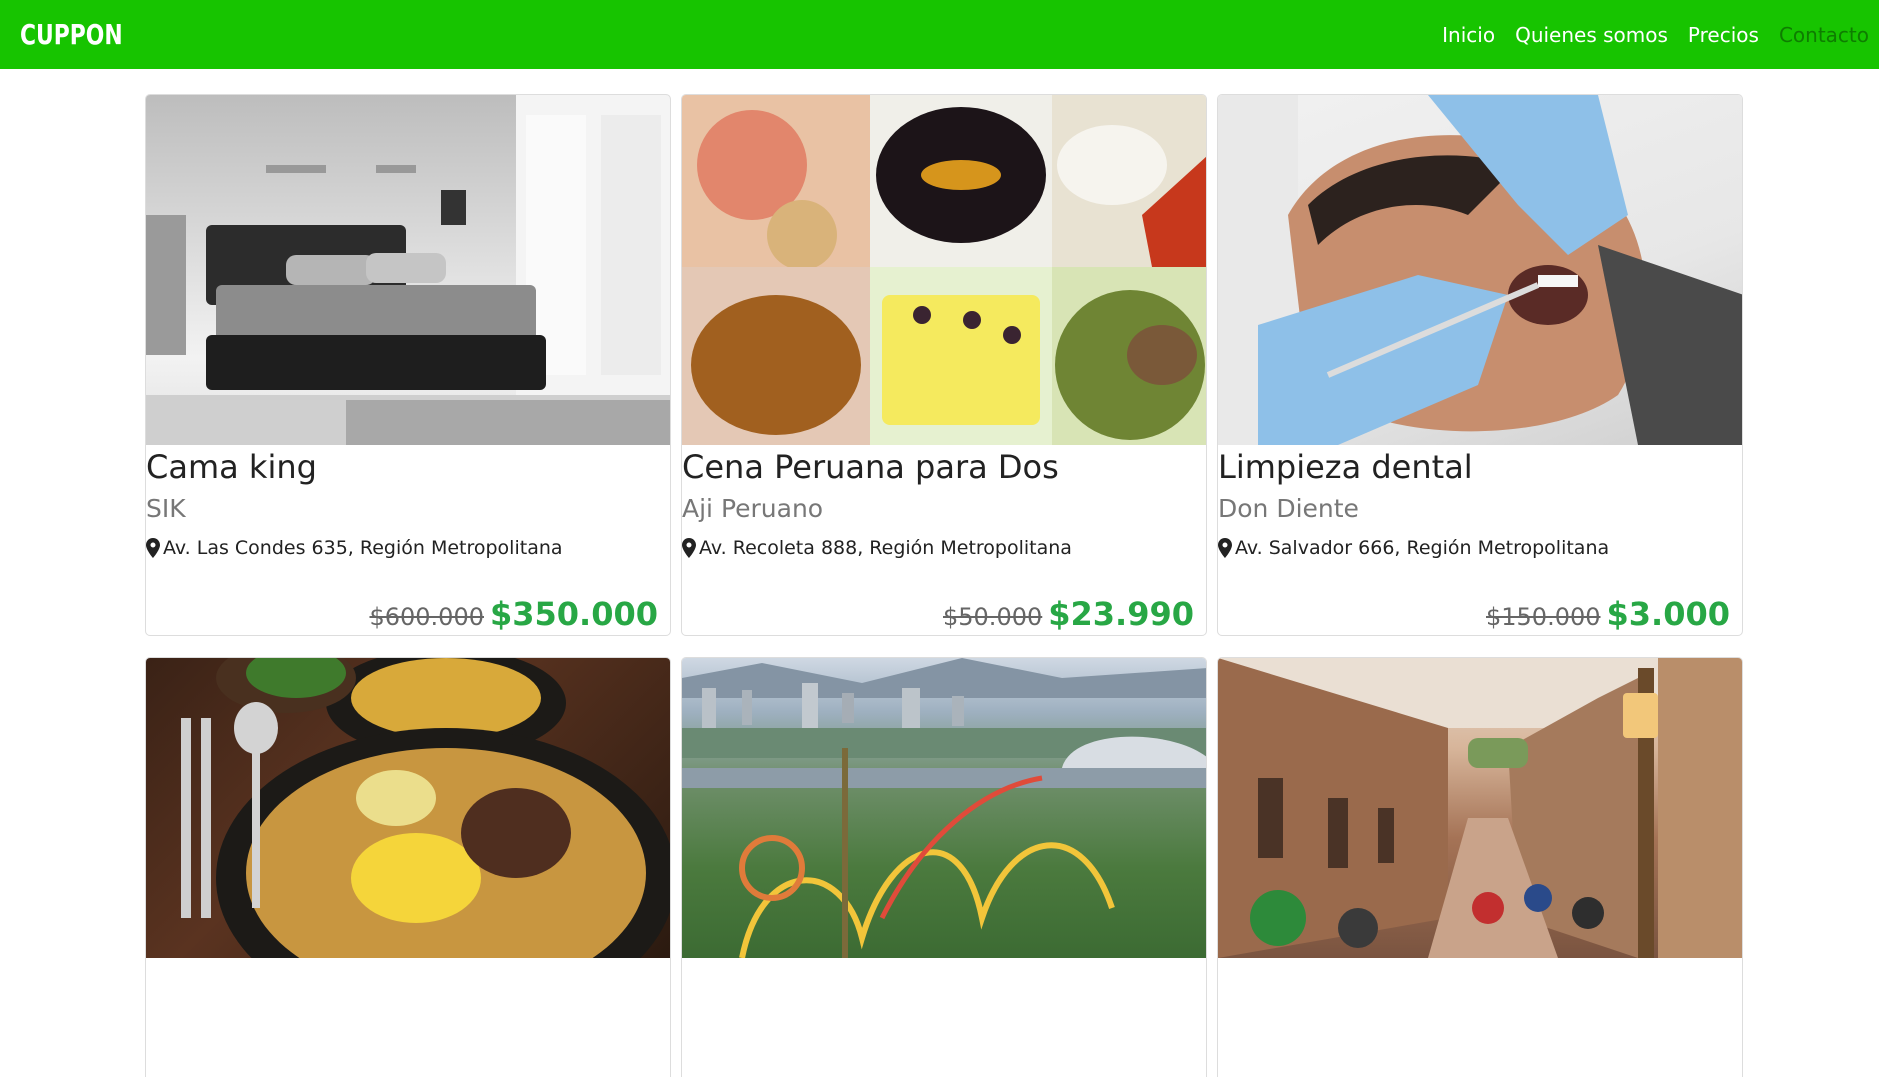 The width and height of the screenshot is (1879, 1077). Describe the element at coordinates (166, 508) in the screenshot. I see `card-subtitle: SIK` at that location.